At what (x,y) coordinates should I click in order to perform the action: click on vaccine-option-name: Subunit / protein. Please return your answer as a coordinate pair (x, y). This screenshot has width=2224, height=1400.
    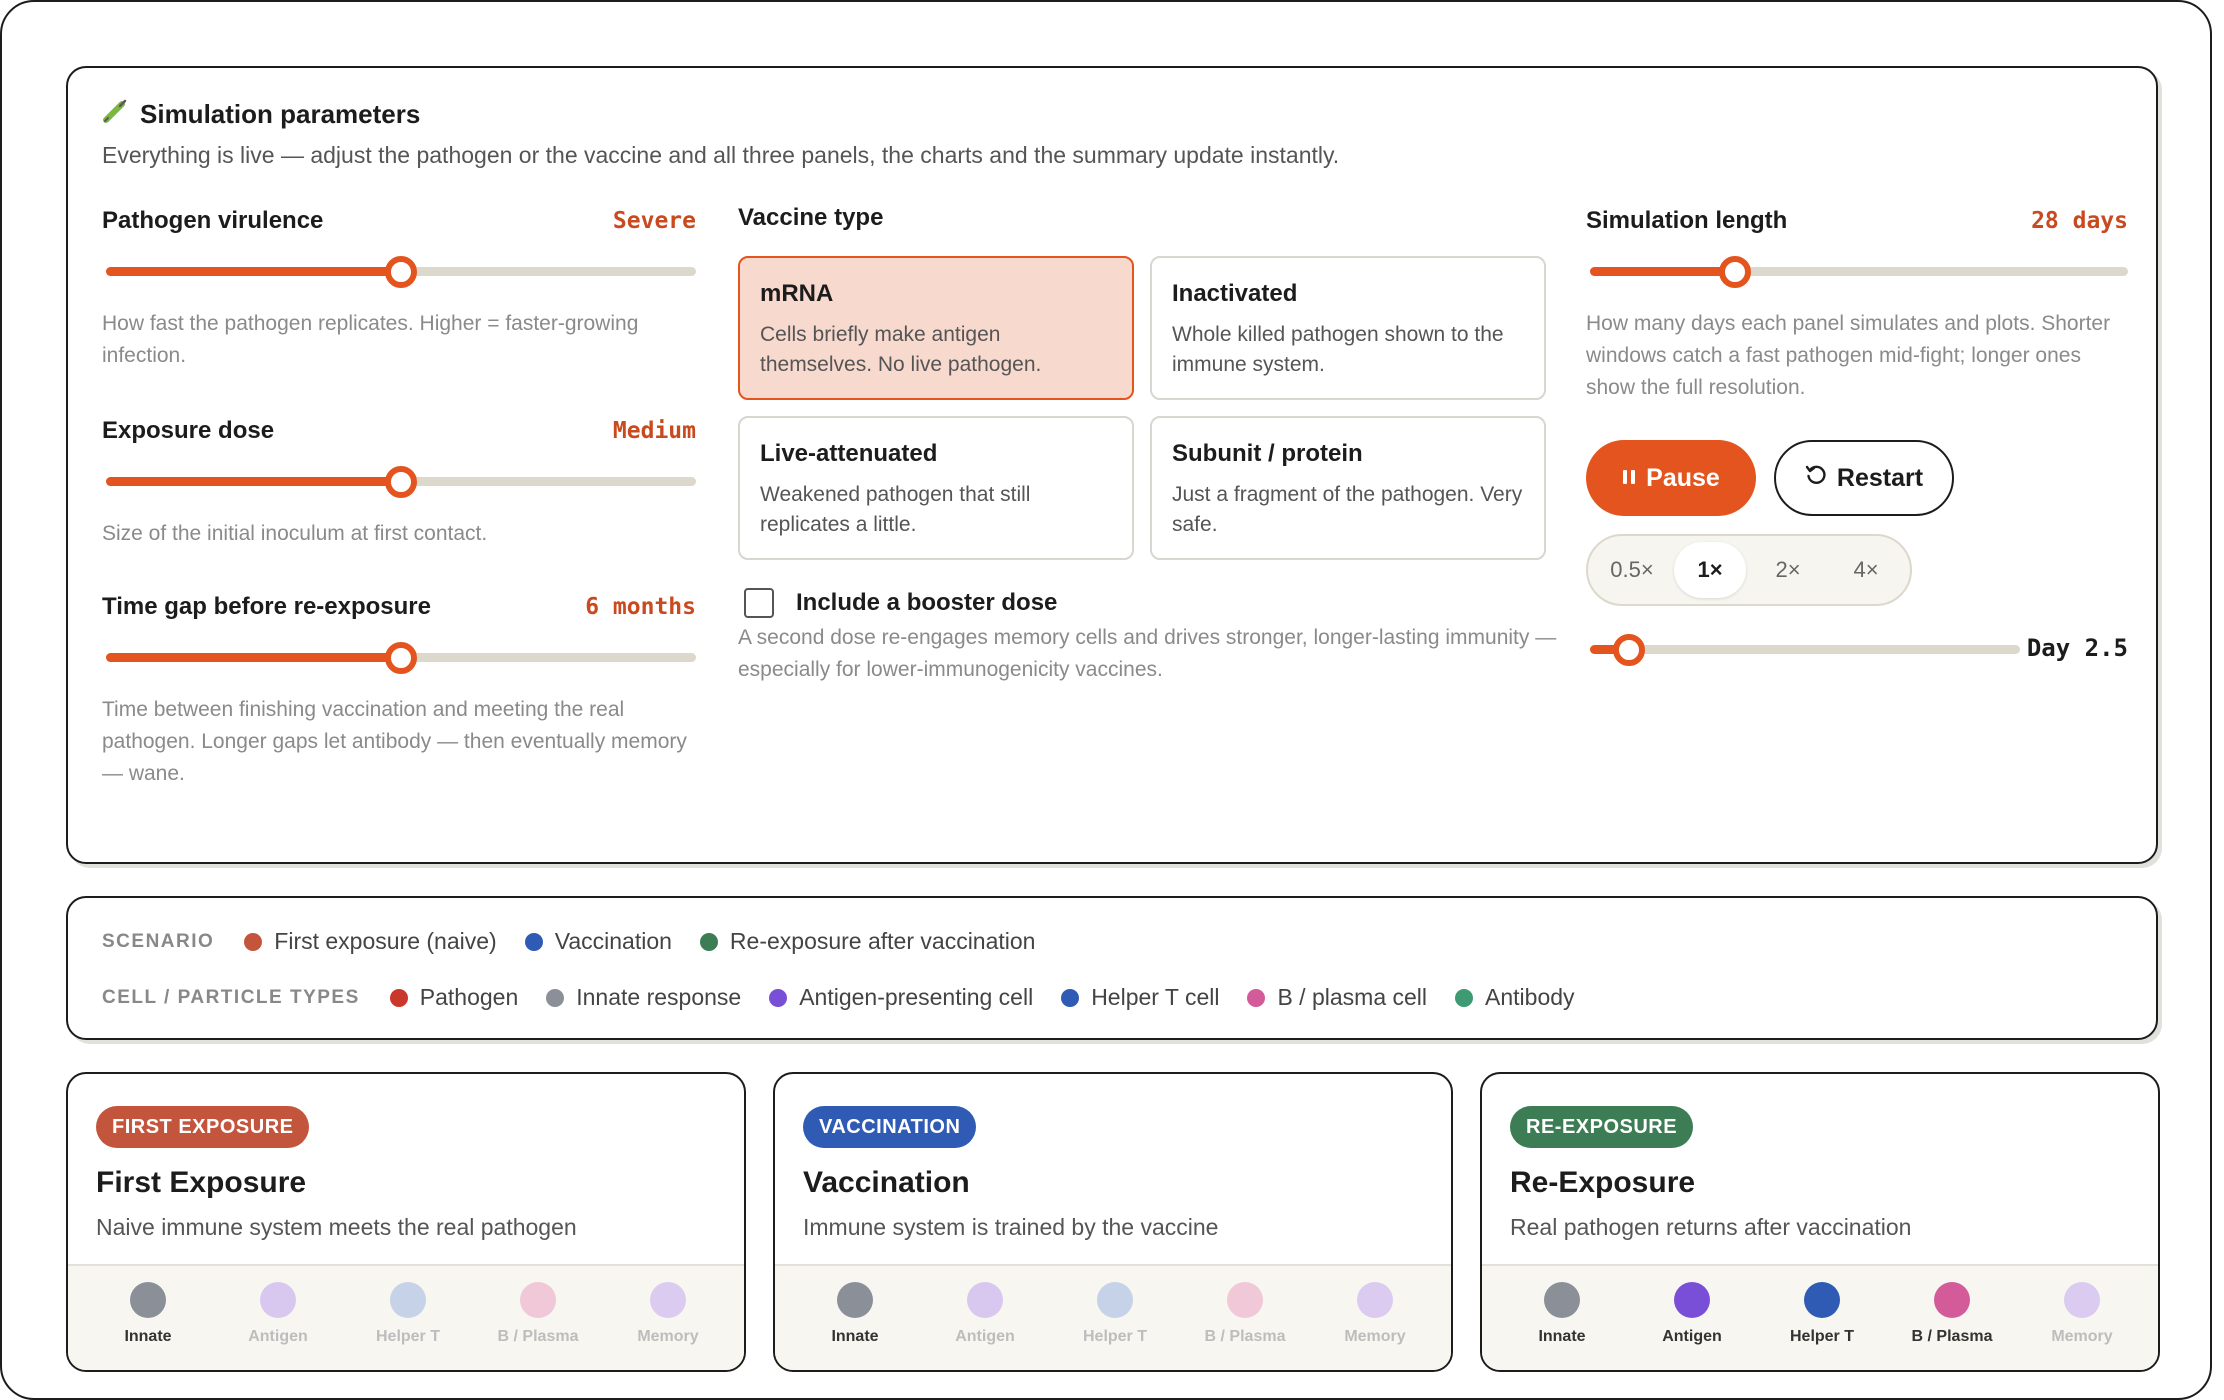
    Looking at the image, I should click on (1267, 453).